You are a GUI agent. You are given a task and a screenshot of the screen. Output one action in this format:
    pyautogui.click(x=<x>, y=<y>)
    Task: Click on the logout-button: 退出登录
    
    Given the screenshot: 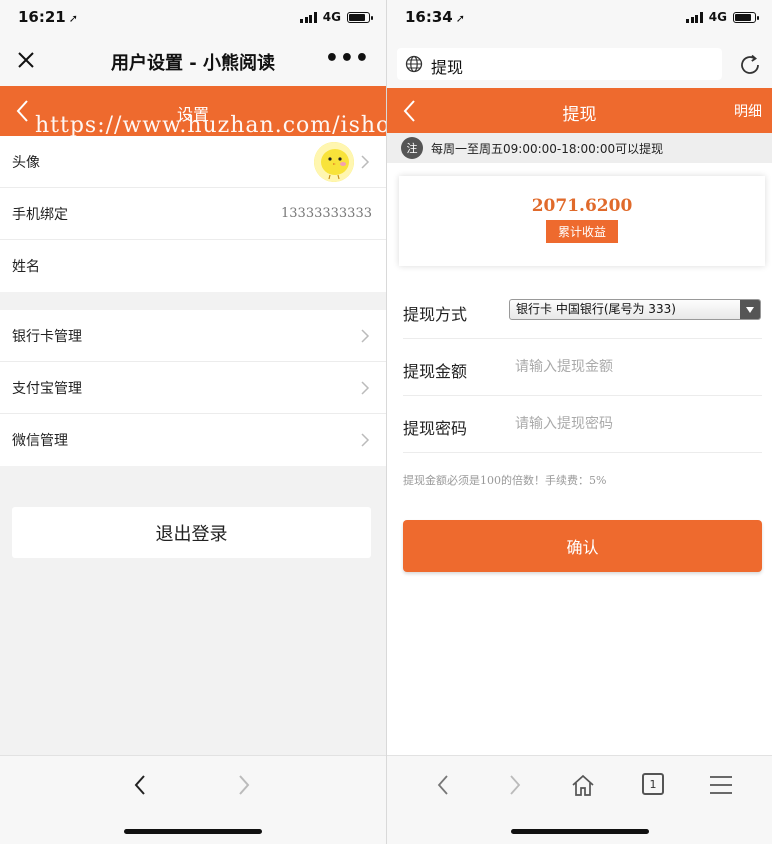 What is the action you would take?
    pyautogui.click(x=191, y=532)
    